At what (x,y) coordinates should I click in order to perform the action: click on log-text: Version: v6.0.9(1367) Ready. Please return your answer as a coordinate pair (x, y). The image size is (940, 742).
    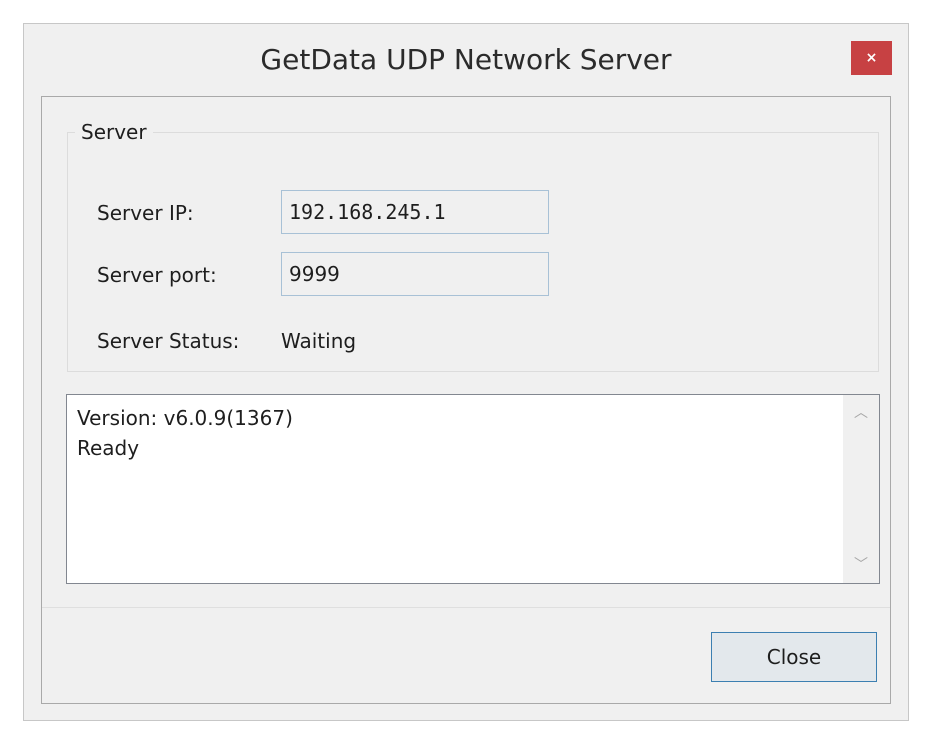
    Looking at the image, I should click on (457, 433).